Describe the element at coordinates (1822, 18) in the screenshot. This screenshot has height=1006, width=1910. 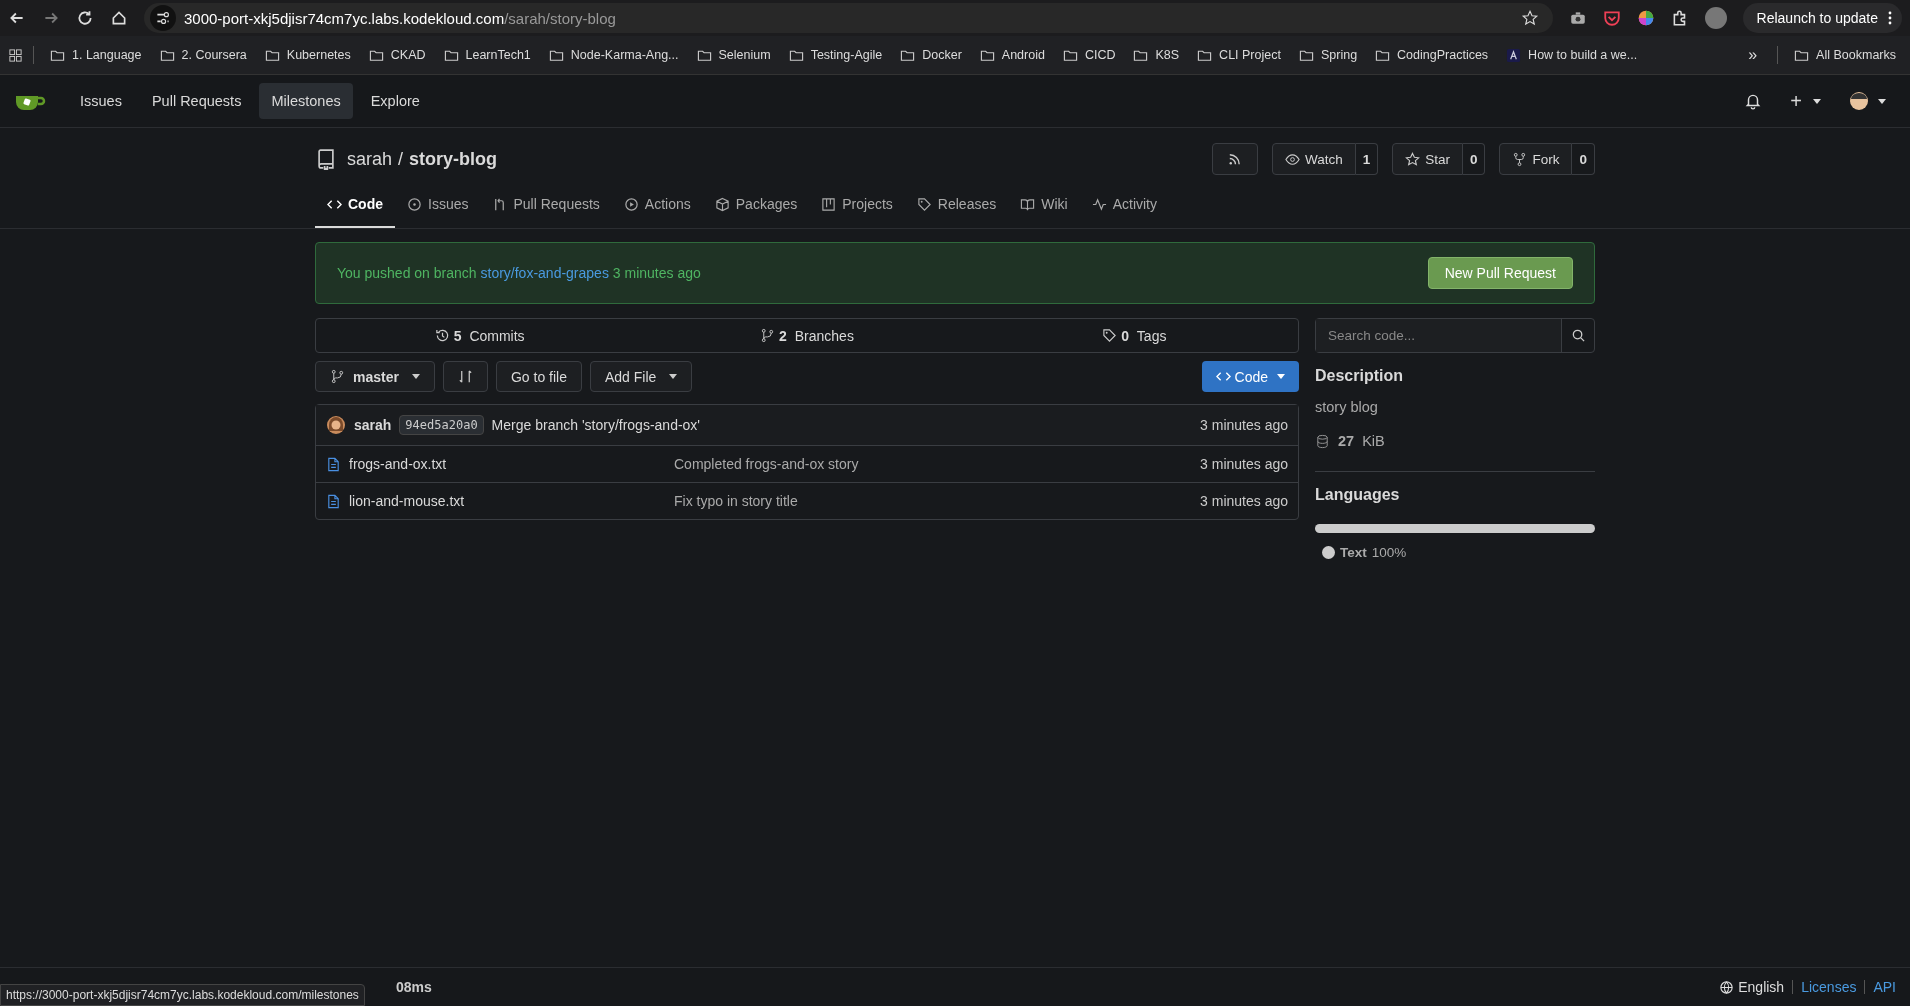
I see `relaunch-button: Relaunch to update` at that location.